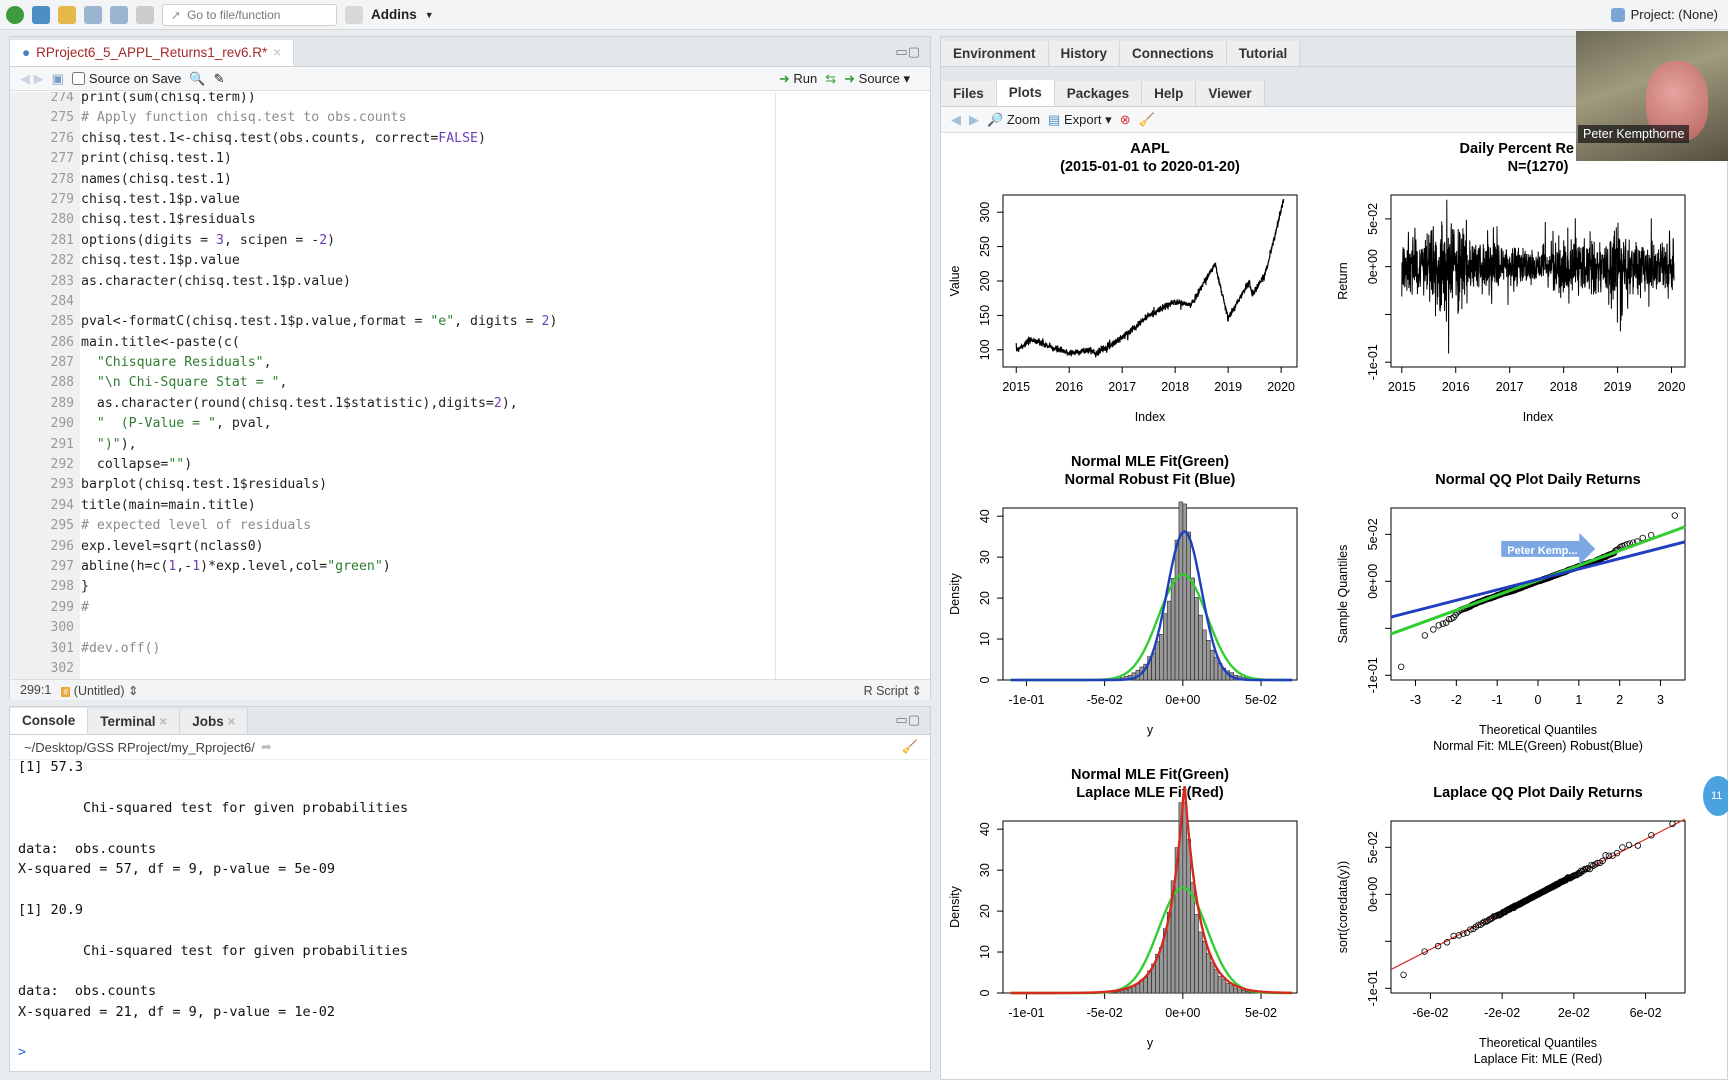 This screenshot has height=1080, width=1728. I want to click on tab-files: Files, so click(969, 93).